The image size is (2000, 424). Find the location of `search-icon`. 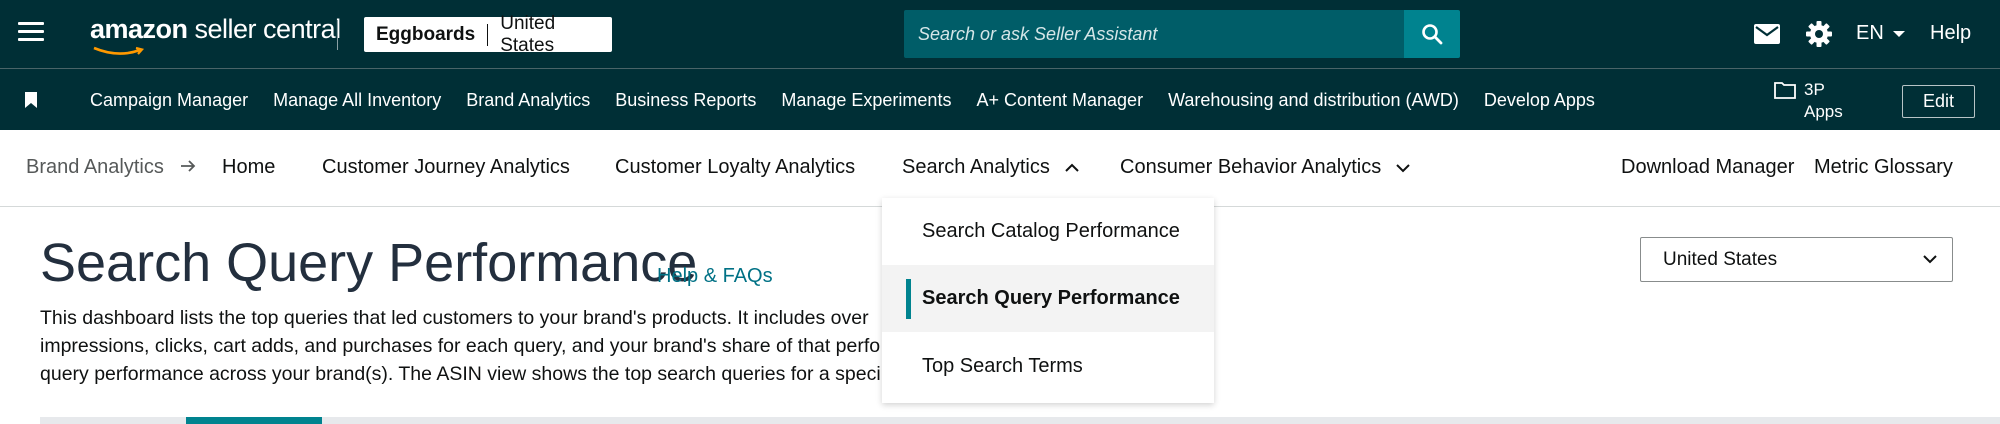

search-icon is located at coordinates (1432, 34).